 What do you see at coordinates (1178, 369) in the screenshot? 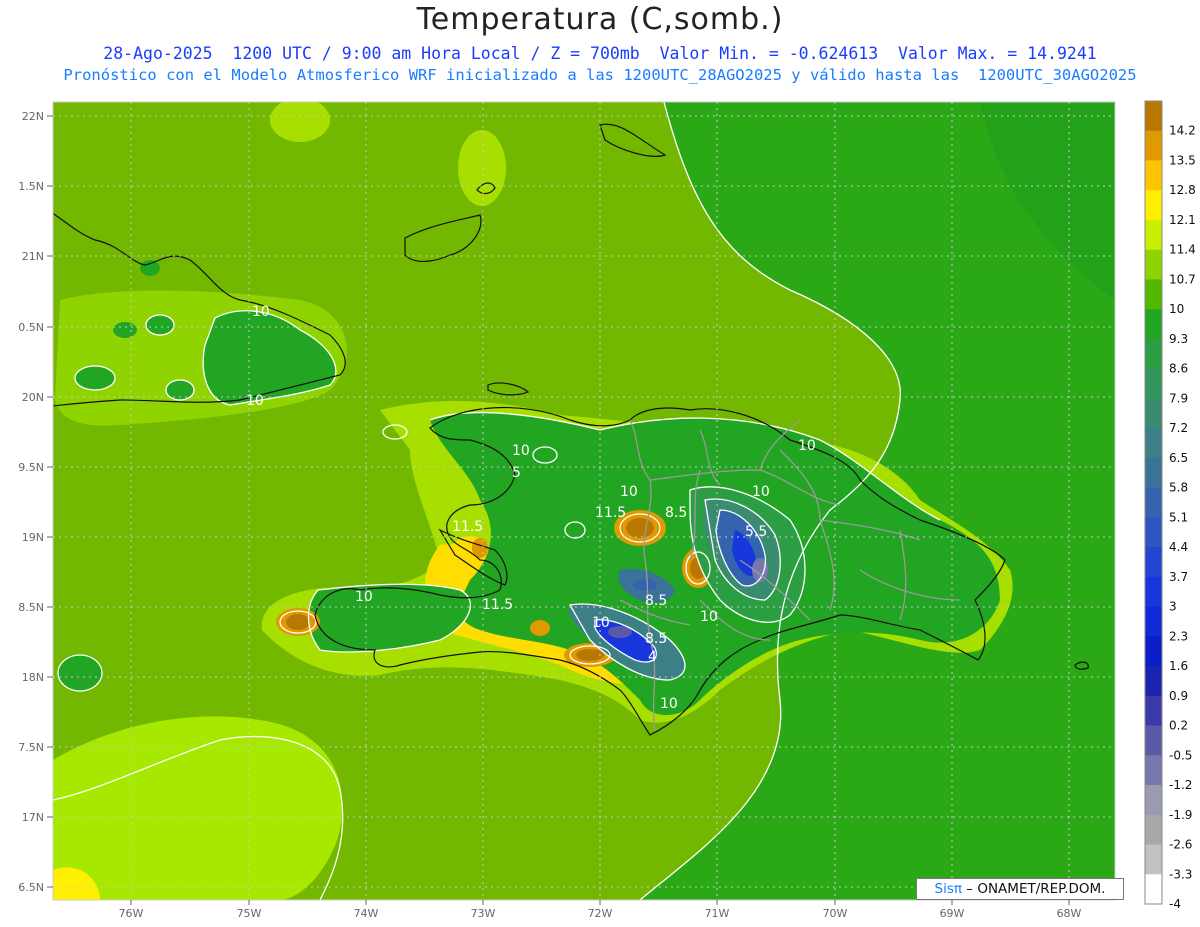
I see `colorbar-label: 8.6` at bounding box center [1178, 369].